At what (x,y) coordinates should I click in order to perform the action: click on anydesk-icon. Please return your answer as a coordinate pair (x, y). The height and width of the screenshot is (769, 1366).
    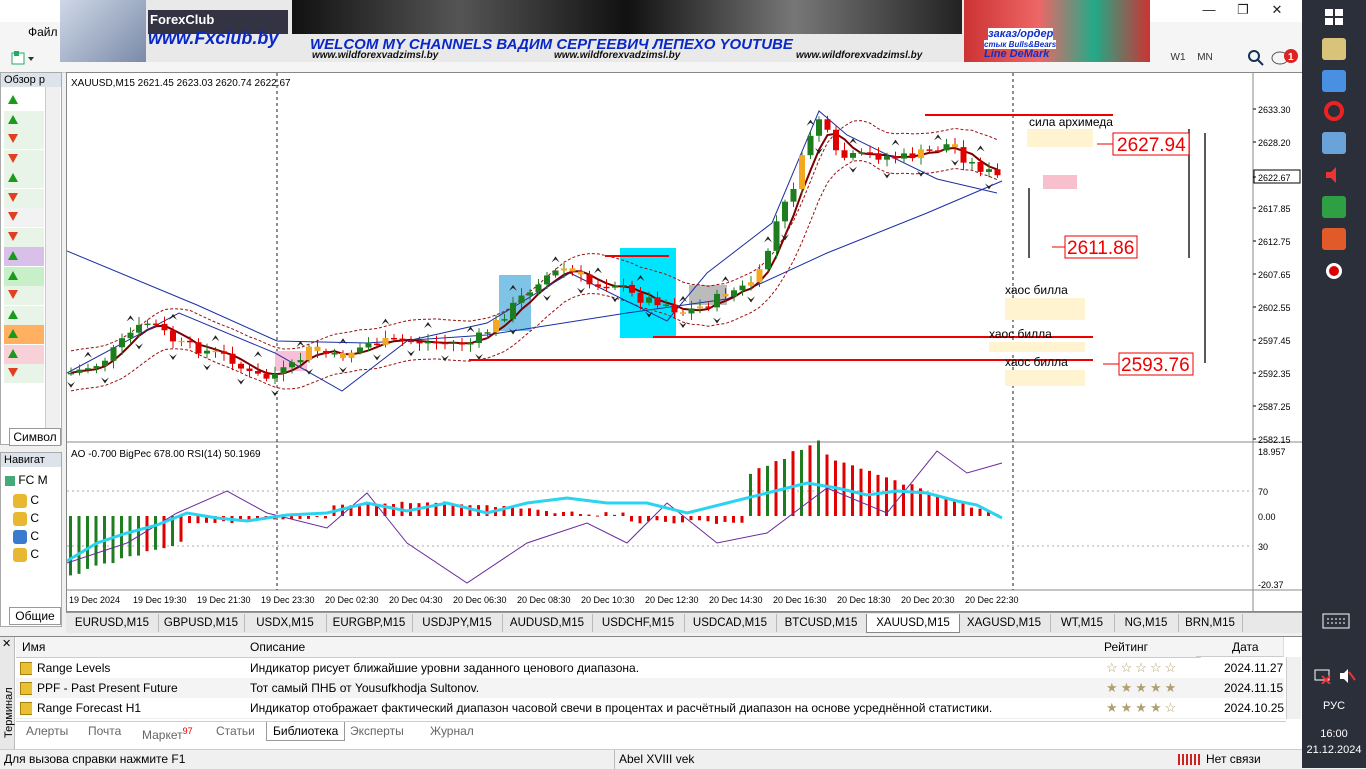
    Looking at the image, I should click on (1334, 239).